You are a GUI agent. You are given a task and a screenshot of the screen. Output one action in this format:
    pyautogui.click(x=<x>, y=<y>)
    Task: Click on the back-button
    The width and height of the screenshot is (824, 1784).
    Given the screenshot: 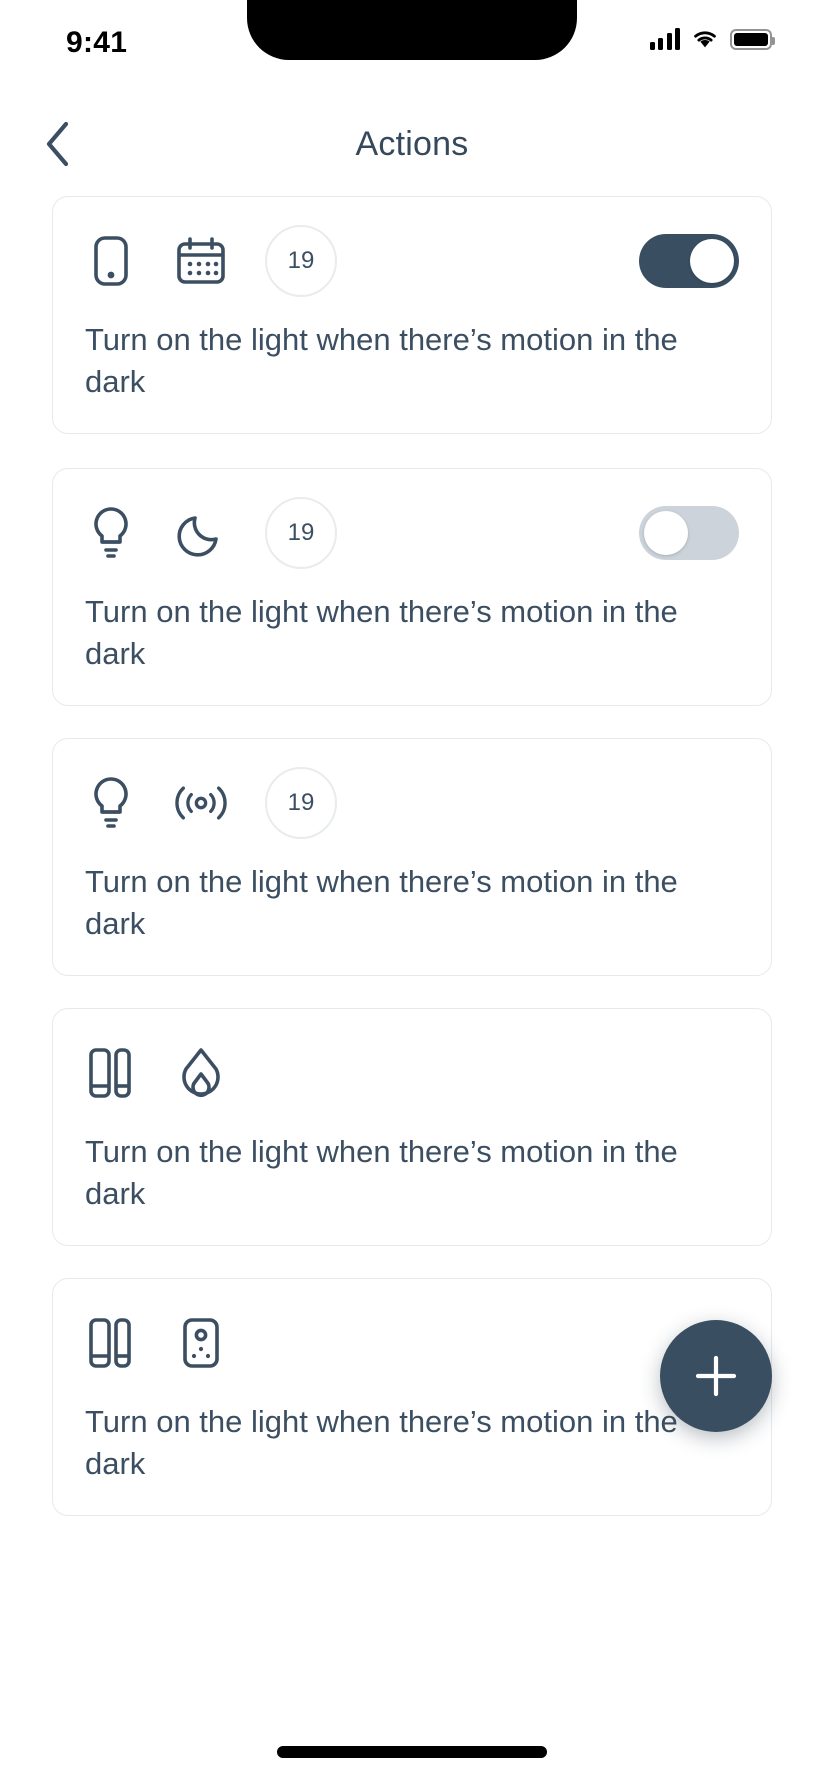 What is the action you would take?
    pyautogui.click(x=58, y=144)
    